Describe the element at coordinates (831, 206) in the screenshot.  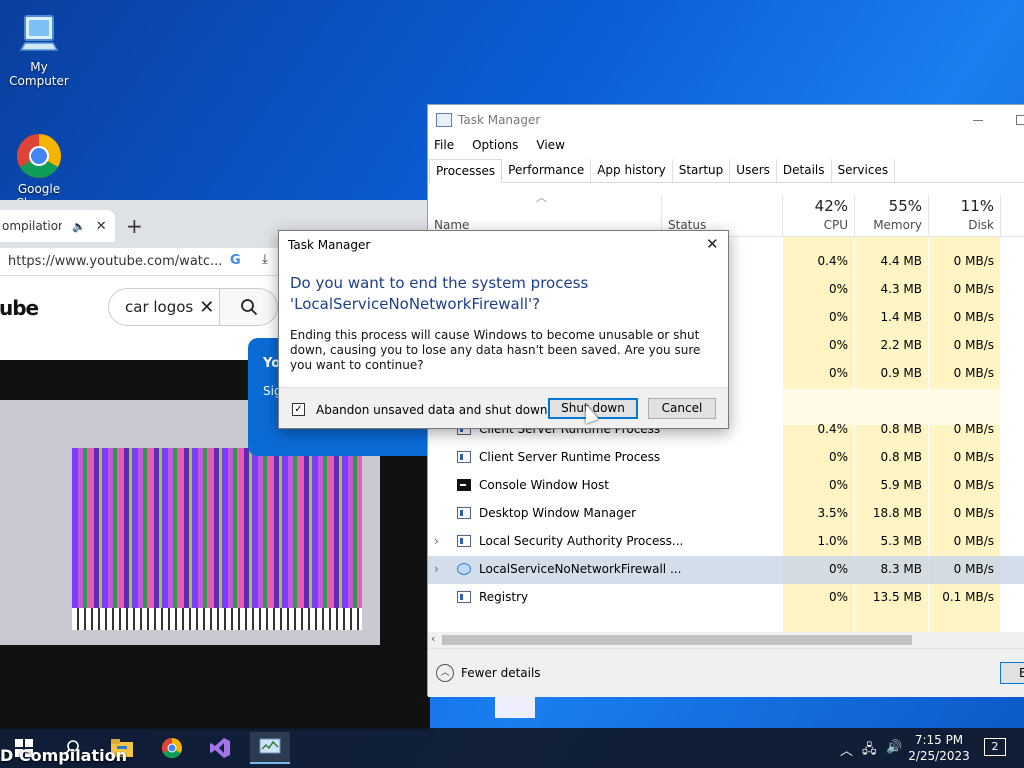
I see `cpu-total: 42%` at that location.